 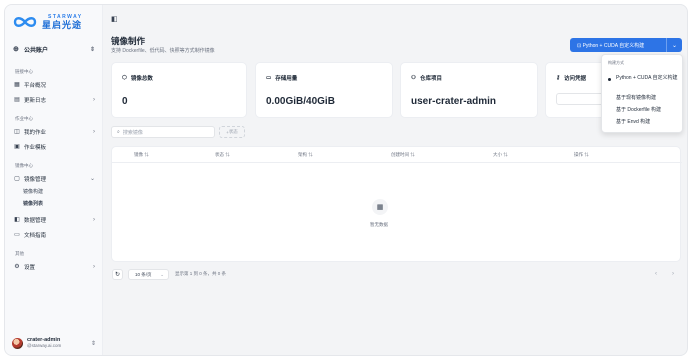 I want to click on custom-build-label: Python + CUDA 自定义构建, so click(x=613, y=45).